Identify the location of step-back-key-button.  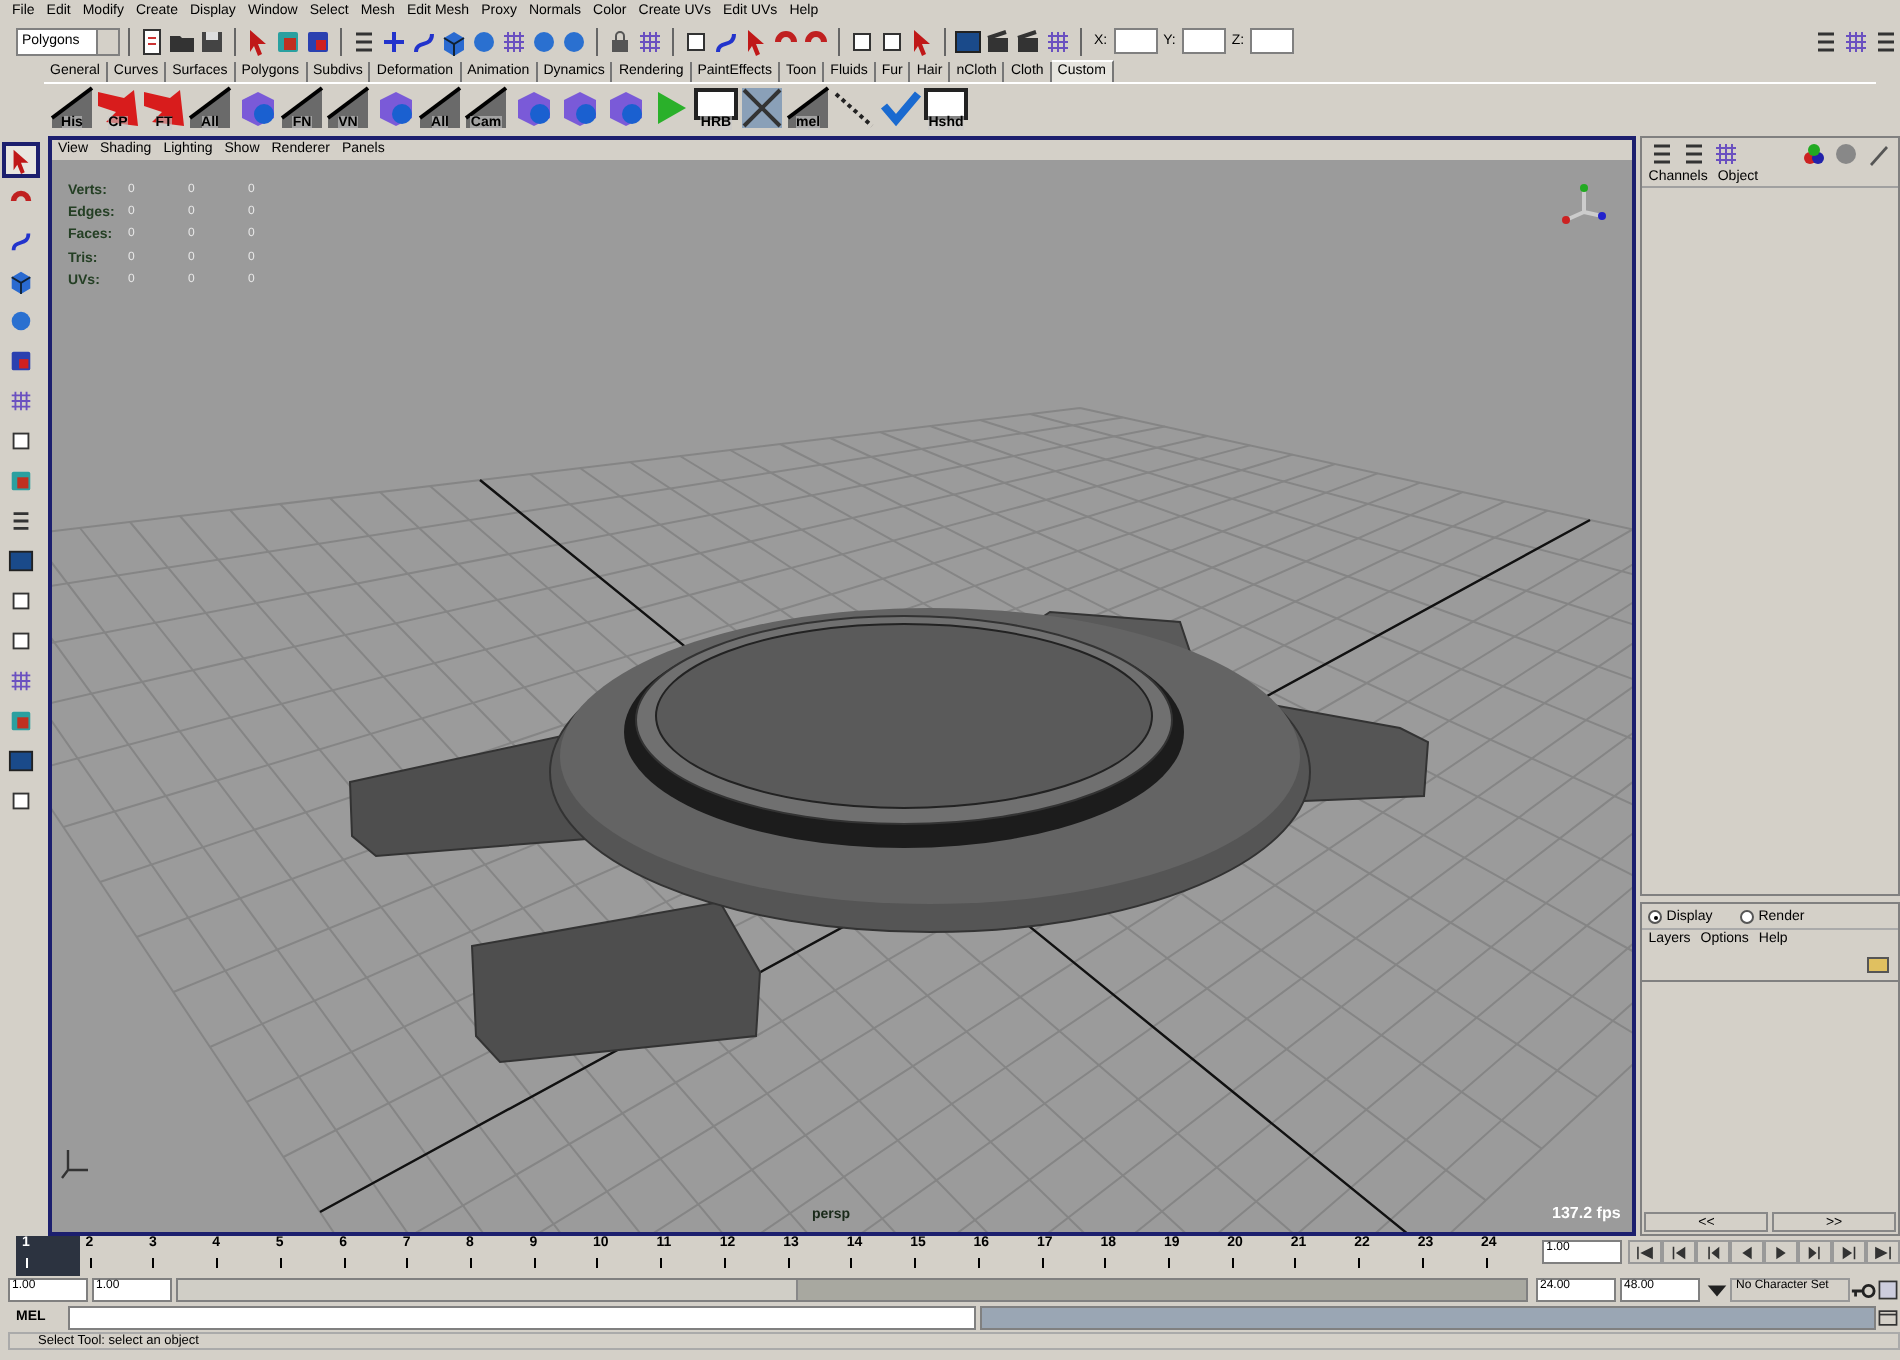
(1679, 1252).